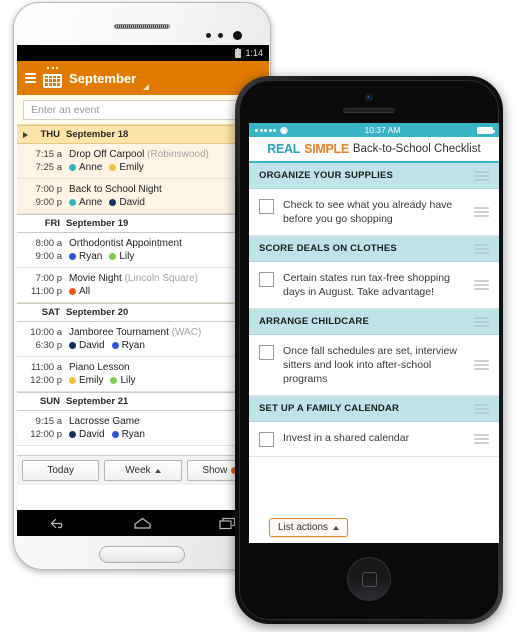  I want to click on day-date: September 21, so click(97, 401).